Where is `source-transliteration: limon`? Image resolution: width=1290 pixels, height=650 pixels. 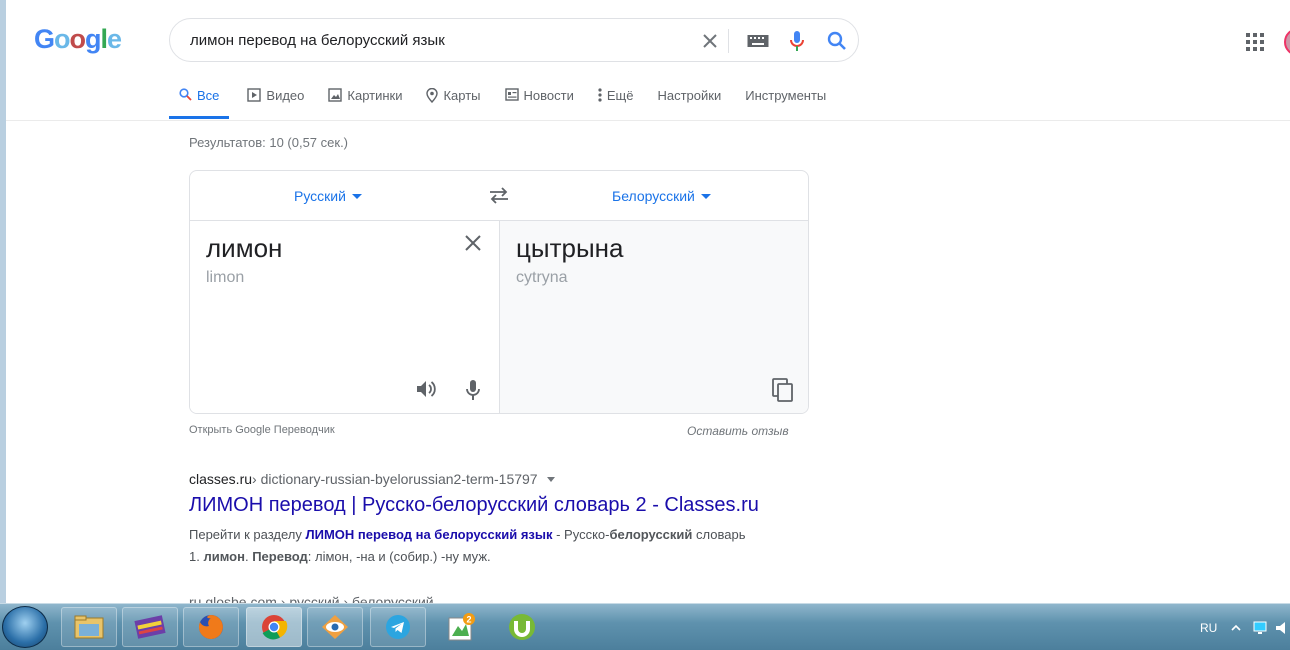 source-transliteration: limon is located at coordinates (225, 277).